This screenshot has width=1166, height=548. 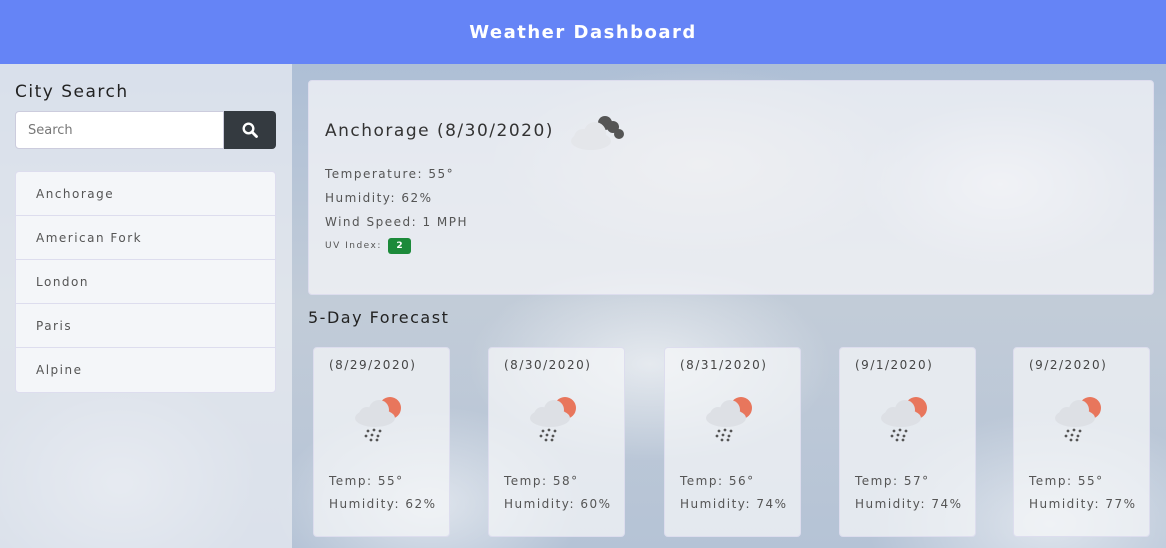 I want to click on forecast-date: (8/29/2020), so click(x=373, y=365).